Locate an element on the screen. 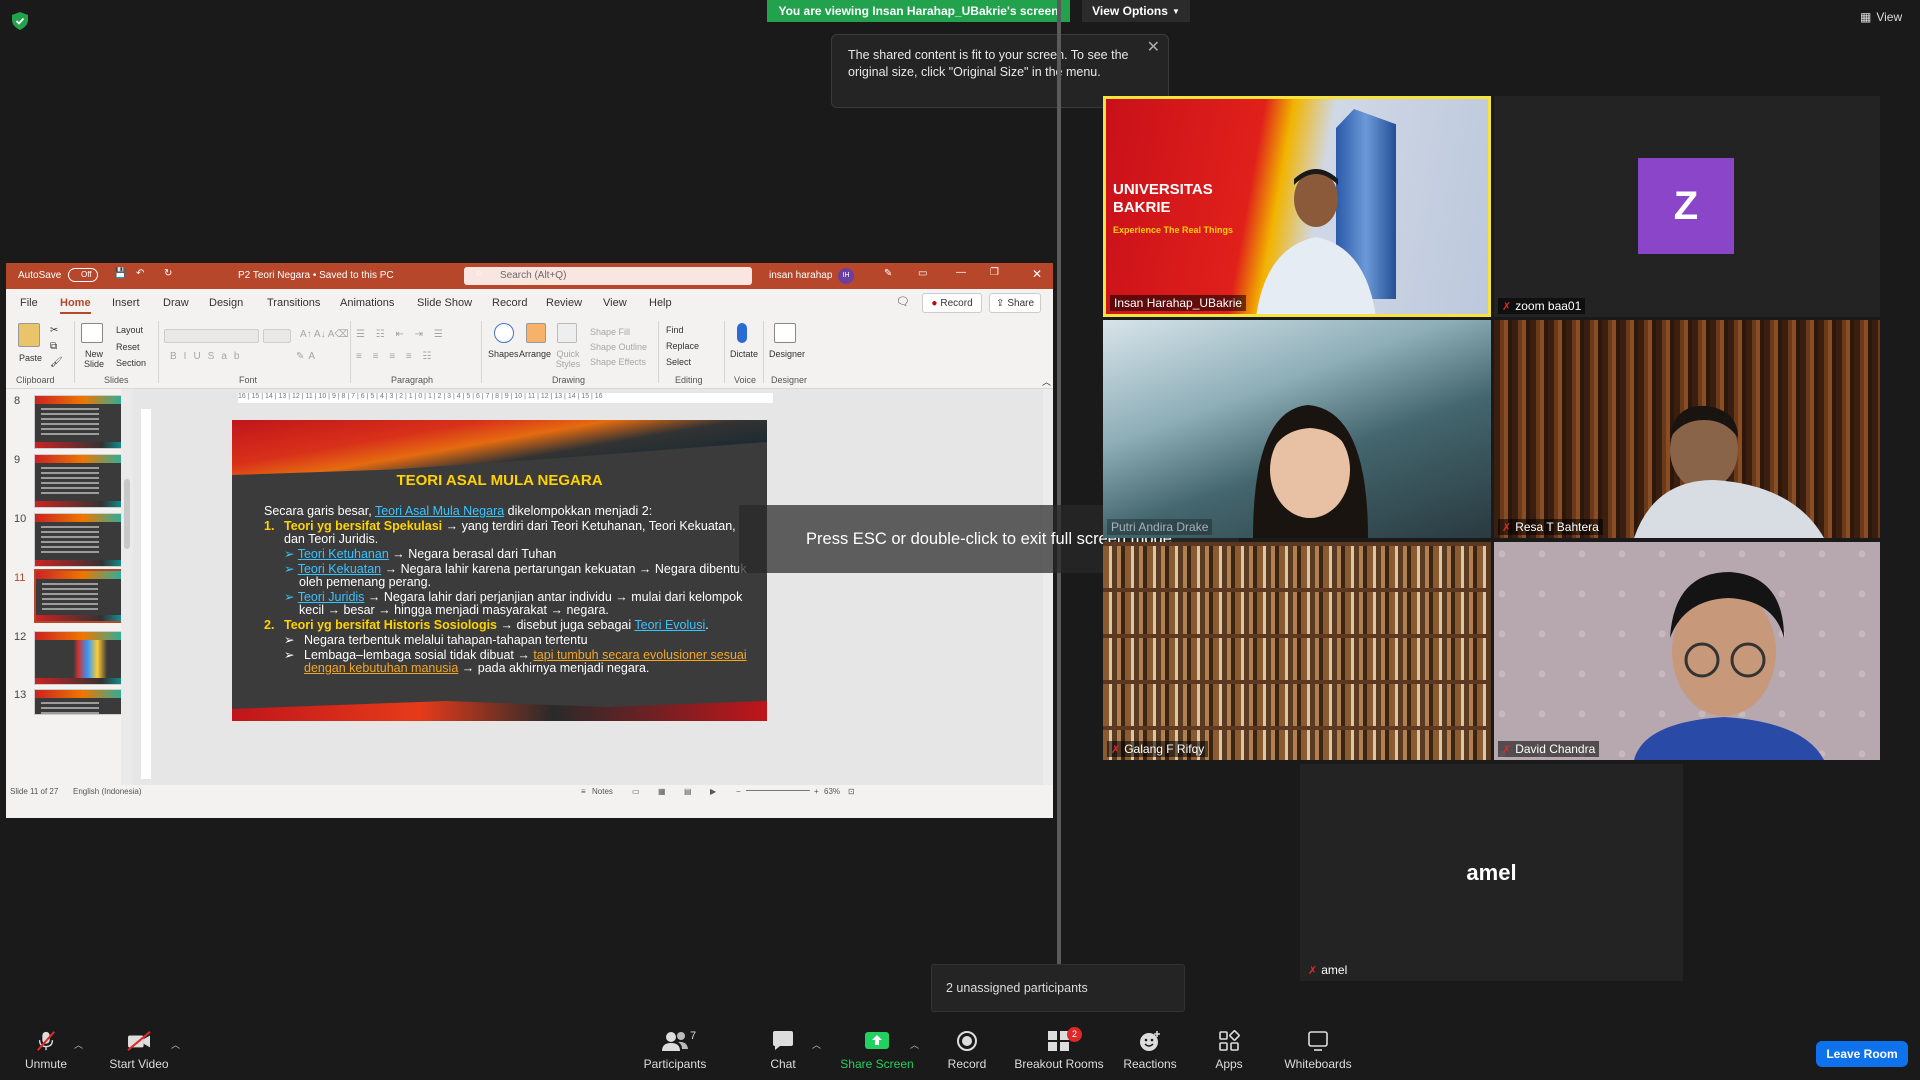  collapse-ribbon-icon: ︿ is located at coordinates (1046, 381).